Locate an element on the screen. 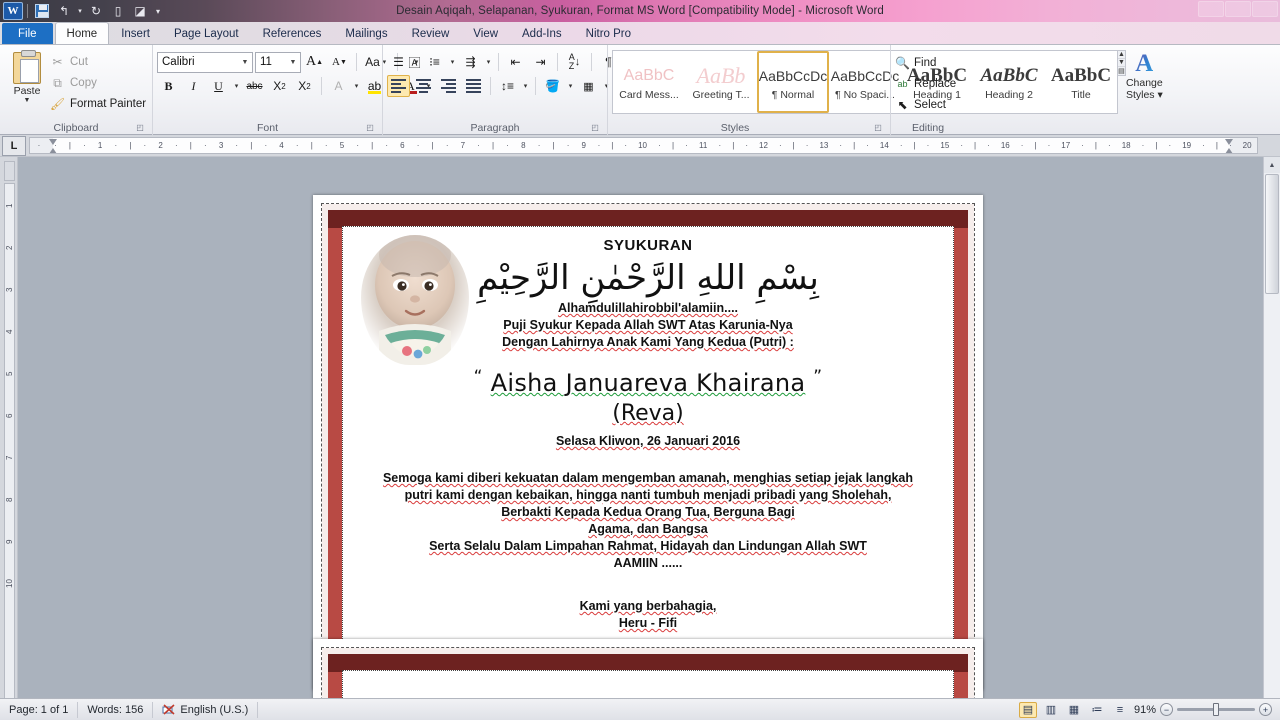 This screenshot has height=720, width=1280. multilevel-dropdown-icon: ▾ is located at coordinates (488, 62).